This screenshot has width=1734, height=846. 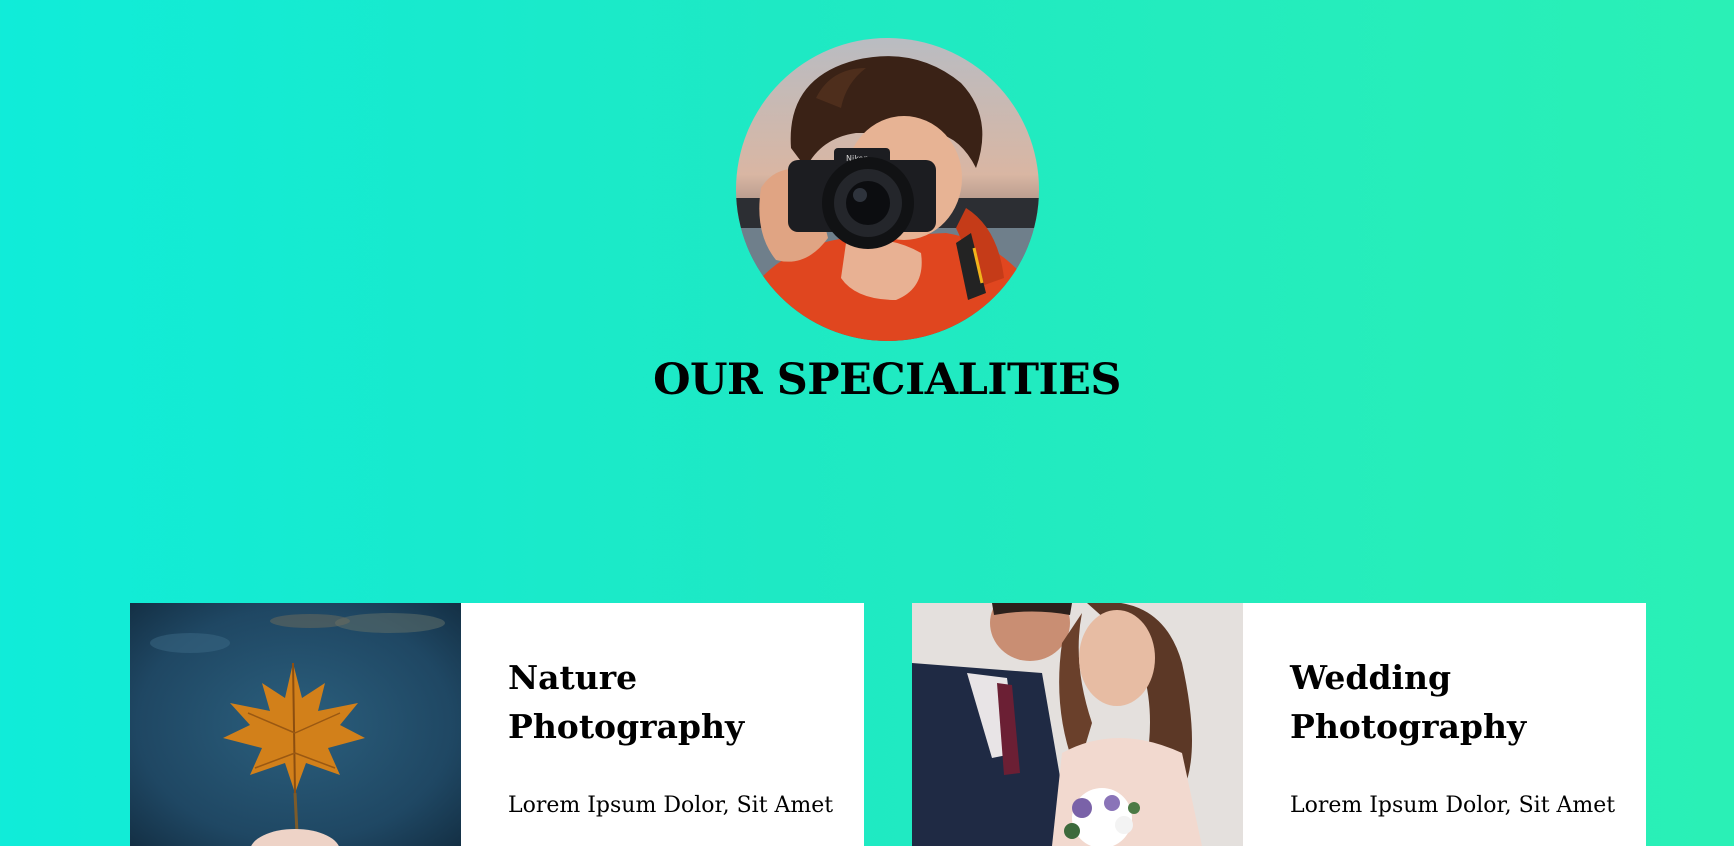 I want to click on nature-card-image, so click(x=295, y=724).